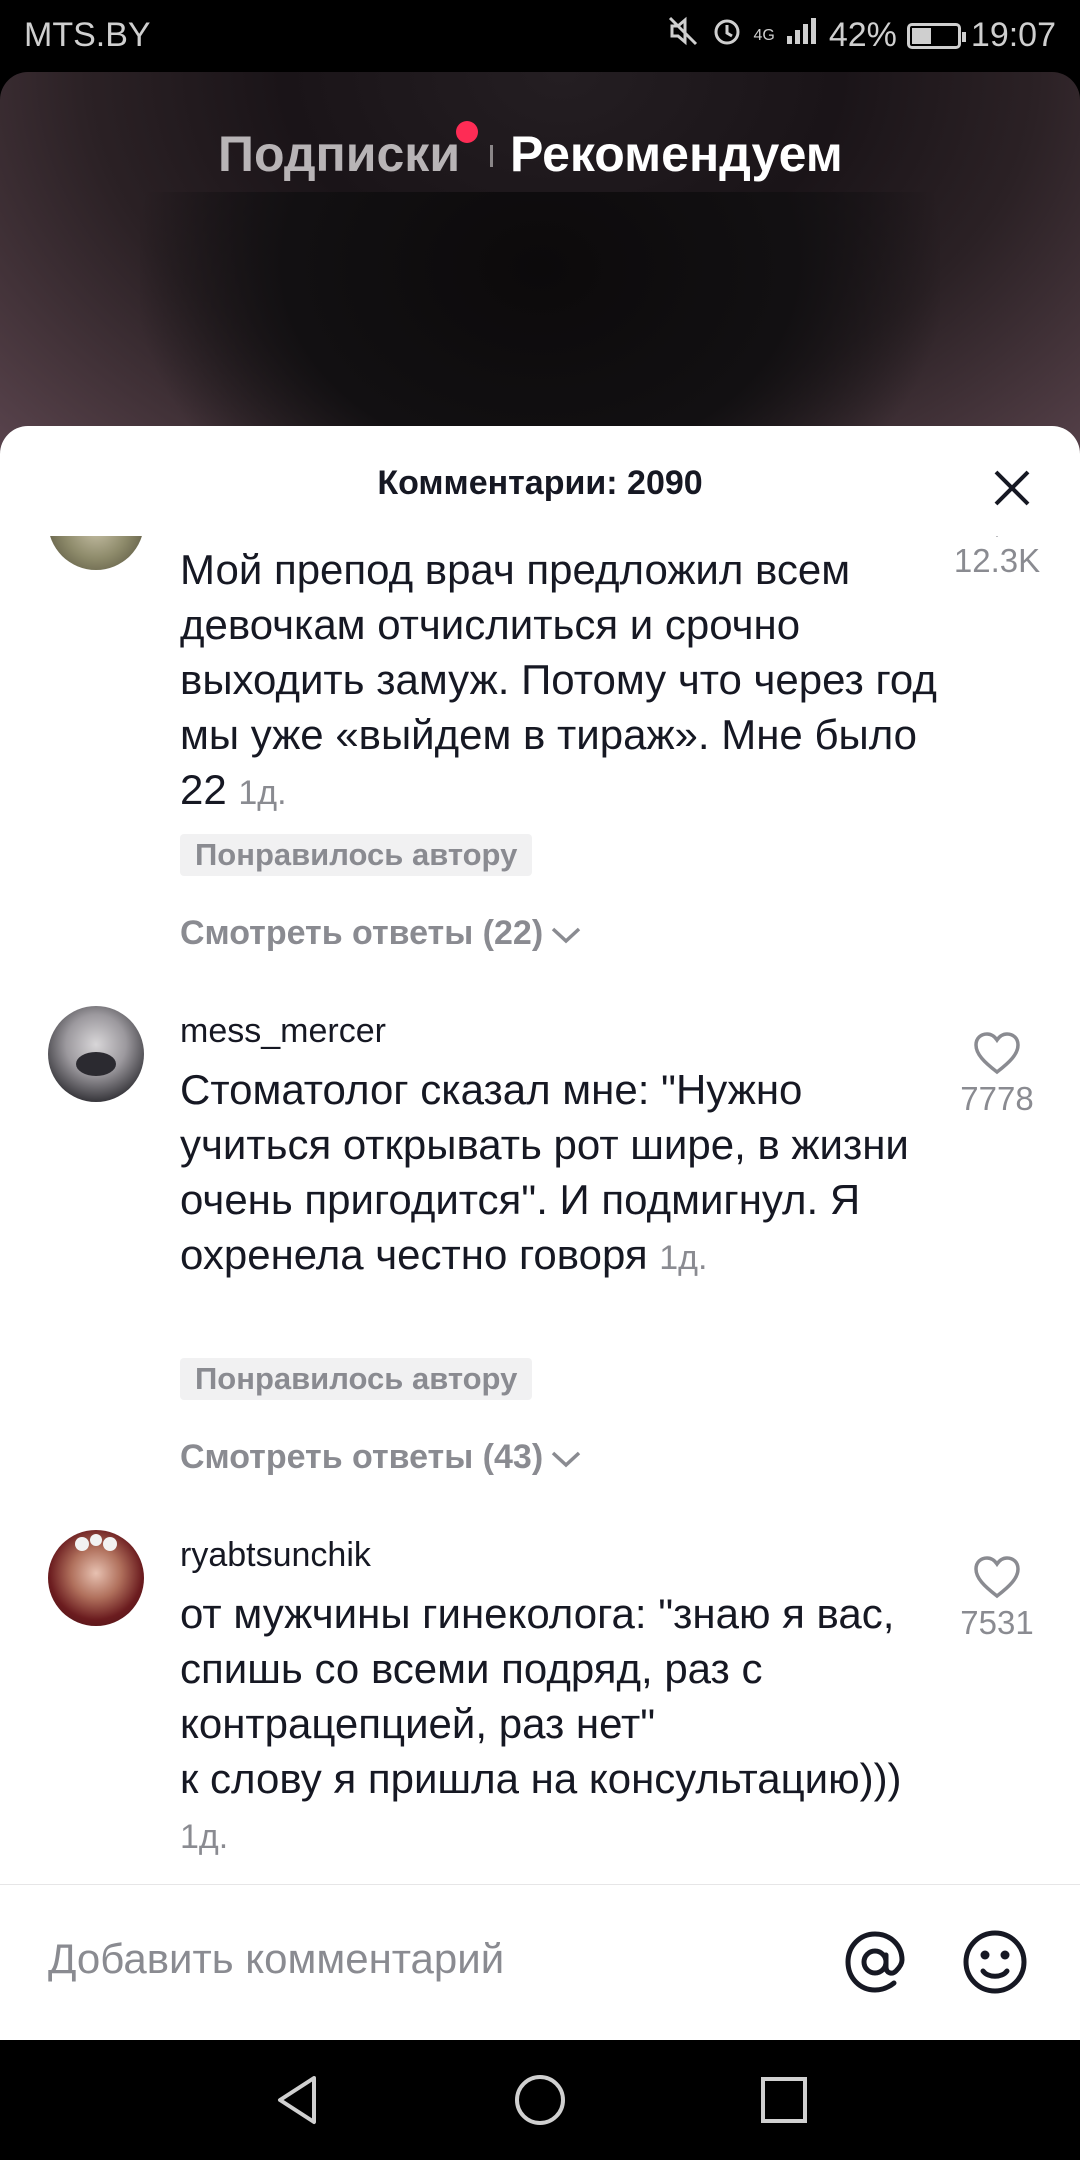 This screenshot has width=1080, height=2160. I want to click on comments-title: Комментарии: 2090, so click(540, 483).